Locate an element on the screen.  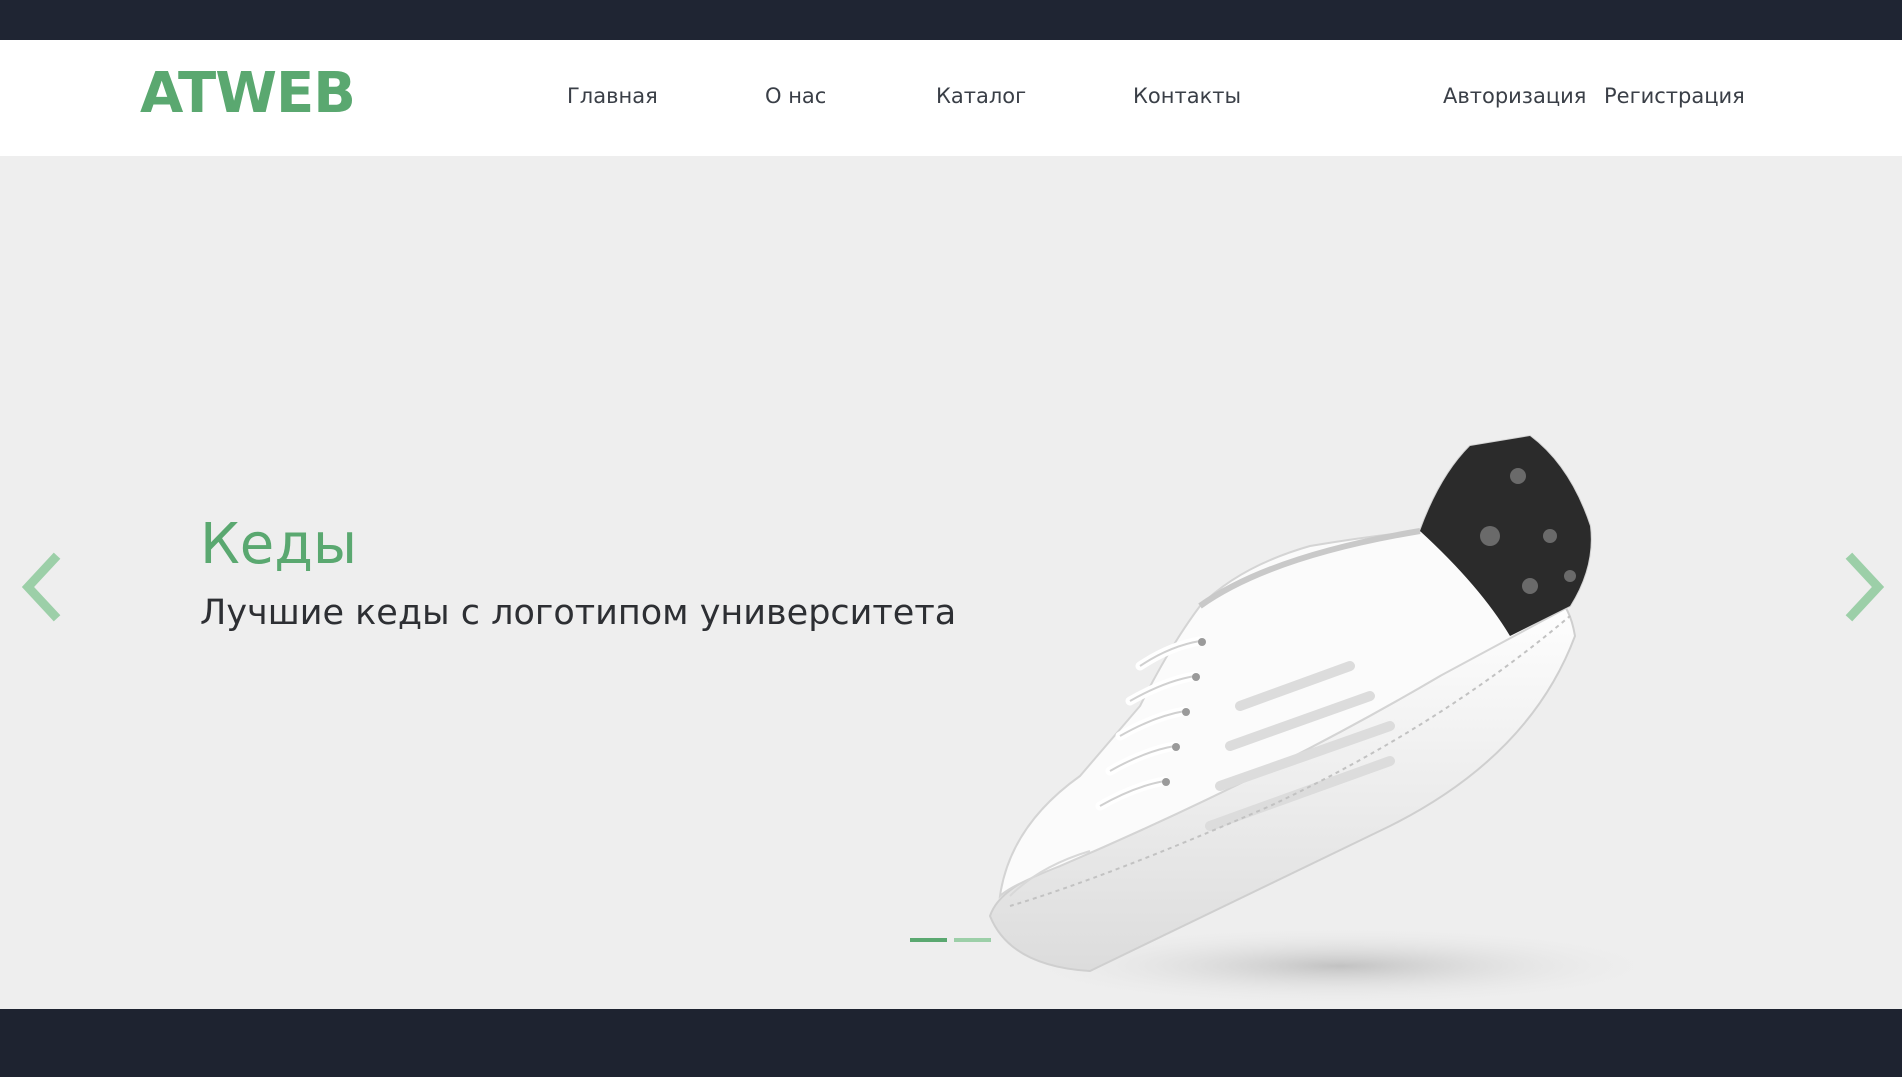
nav-link-home: Главная is located at coordinates (612, 96).